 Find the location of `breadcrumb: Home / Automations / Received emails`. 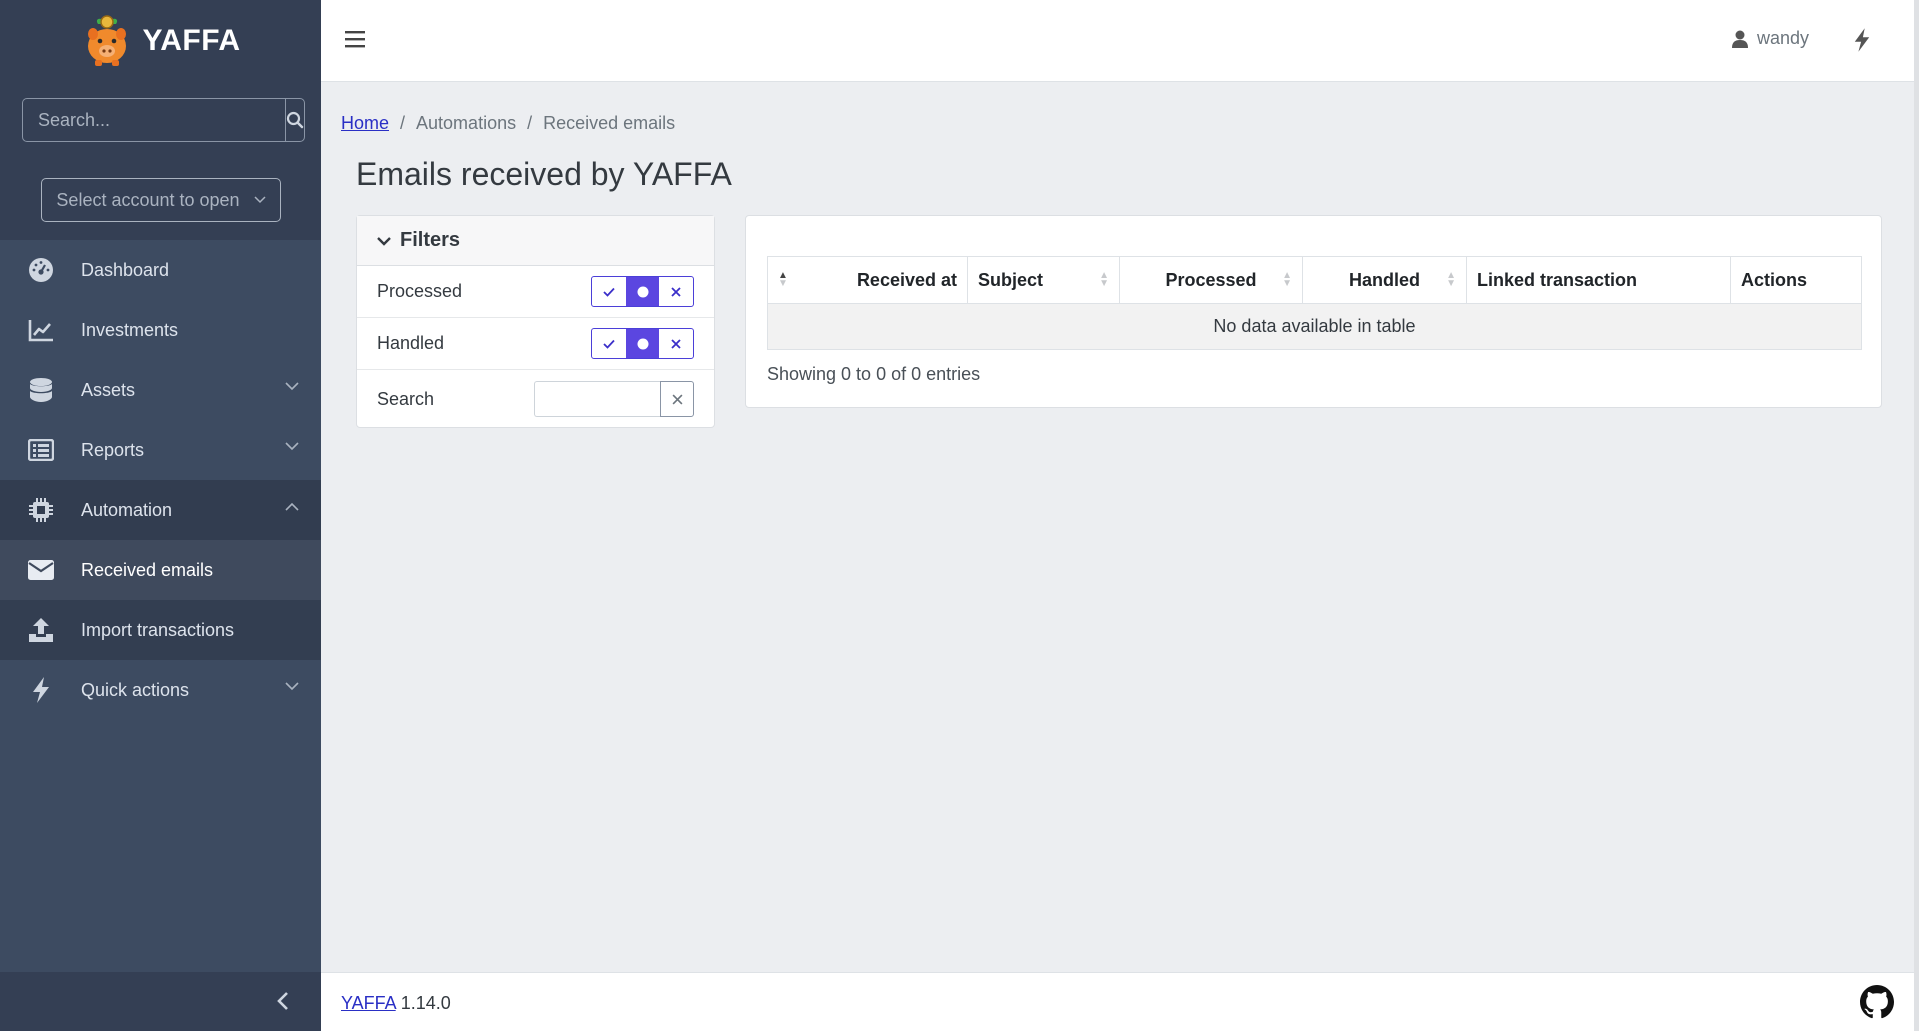

breadcrumb: Home / Automations / Received emails is located at coordinates (508, 123).